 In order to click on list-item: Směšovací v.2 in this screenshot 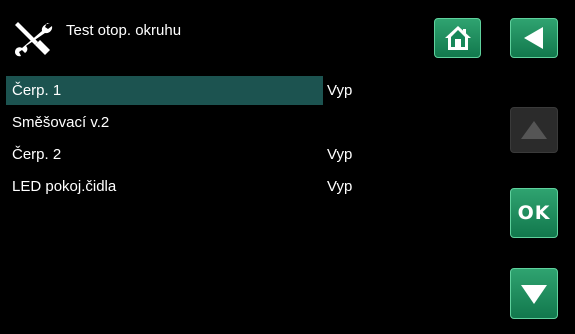, I will do `click(246, 124)`.